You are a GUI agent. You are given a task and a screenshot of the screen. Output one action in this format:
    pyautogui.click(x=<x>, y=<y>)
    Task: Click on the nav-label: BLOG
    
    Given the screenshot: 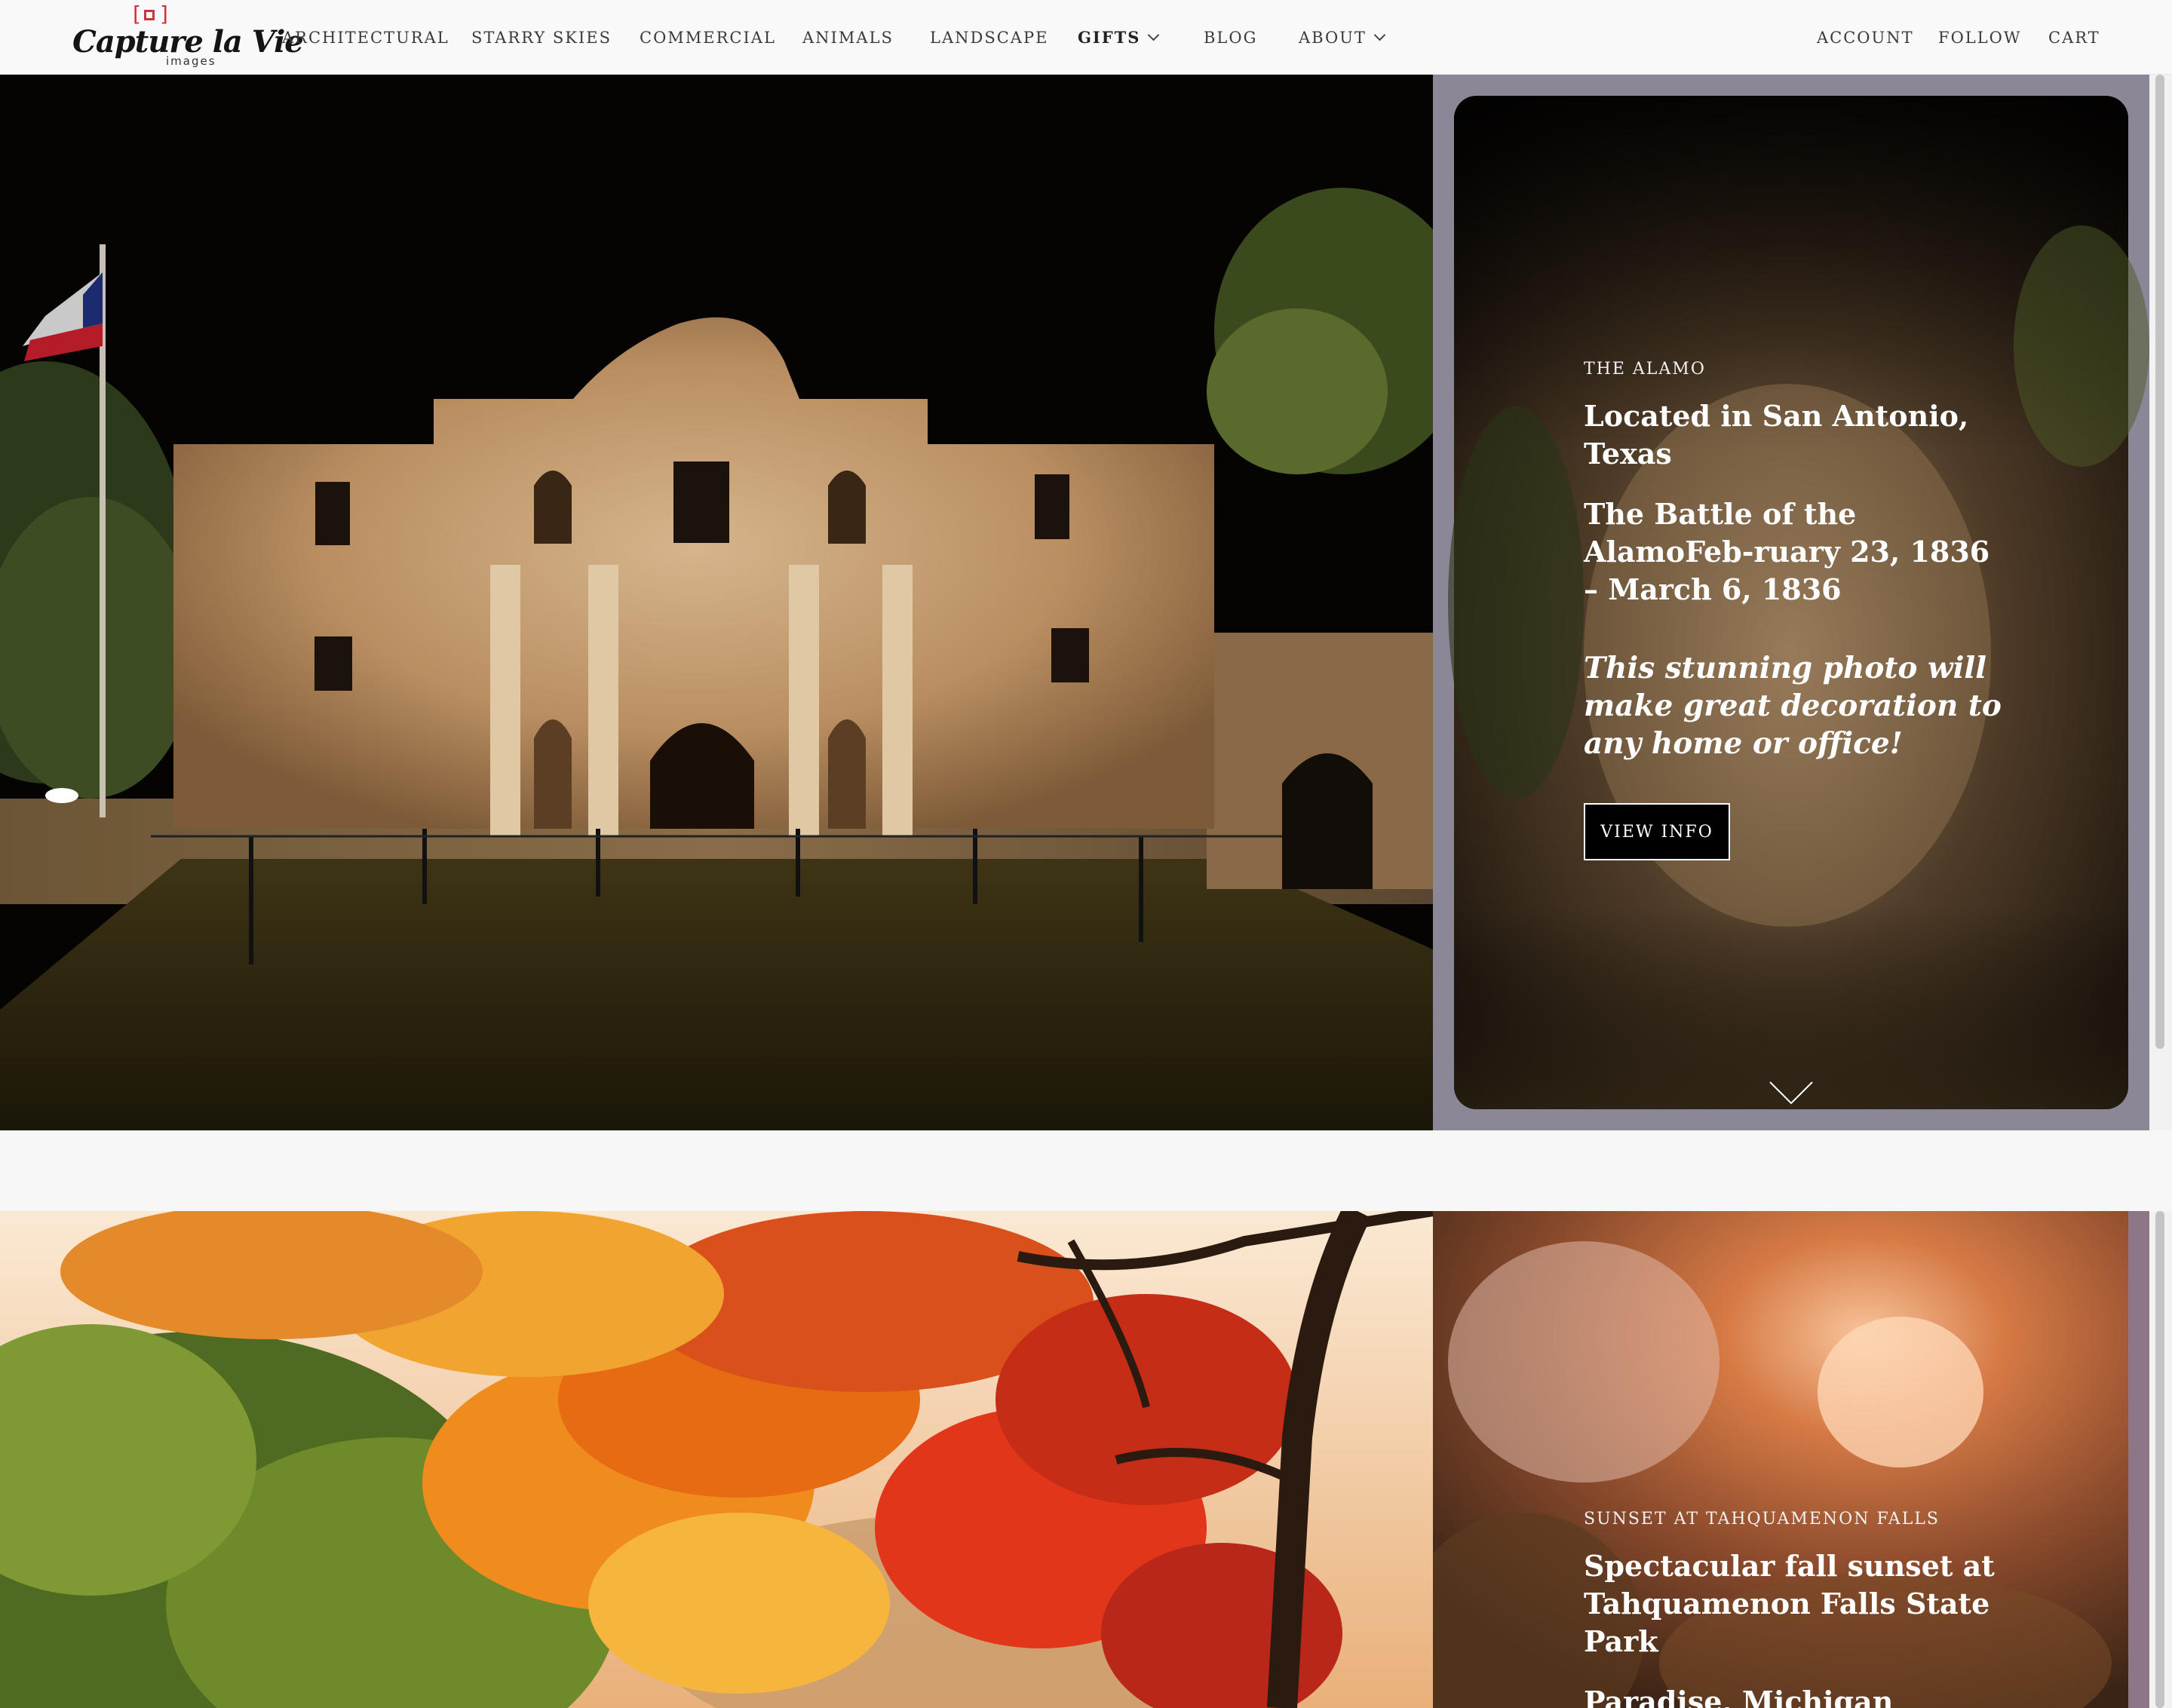 What is the action you would take?
    pyautogui.click(x=1231, y=37)
    